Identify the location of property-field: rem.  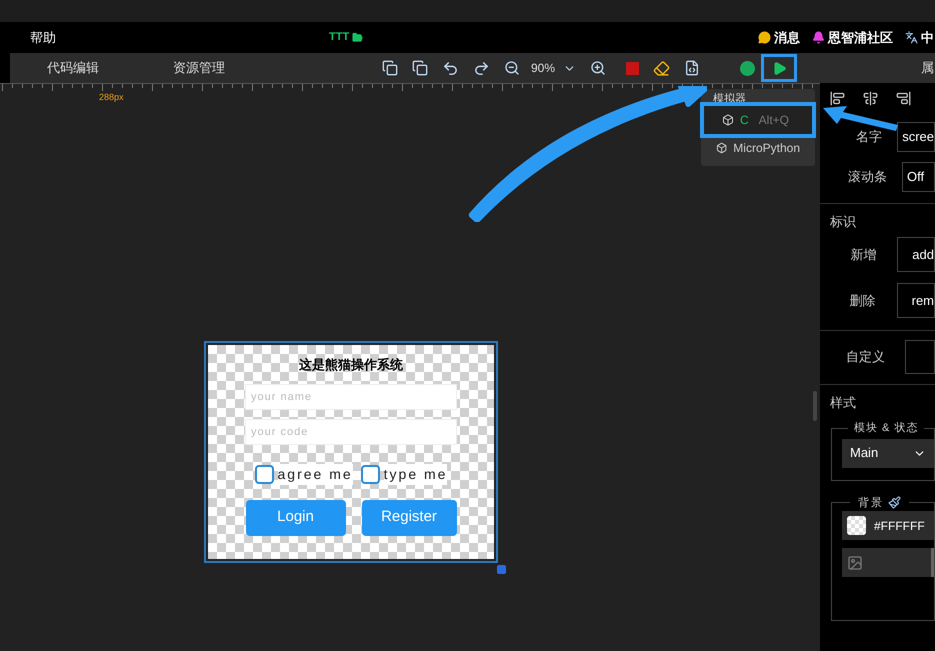
(915, 300).